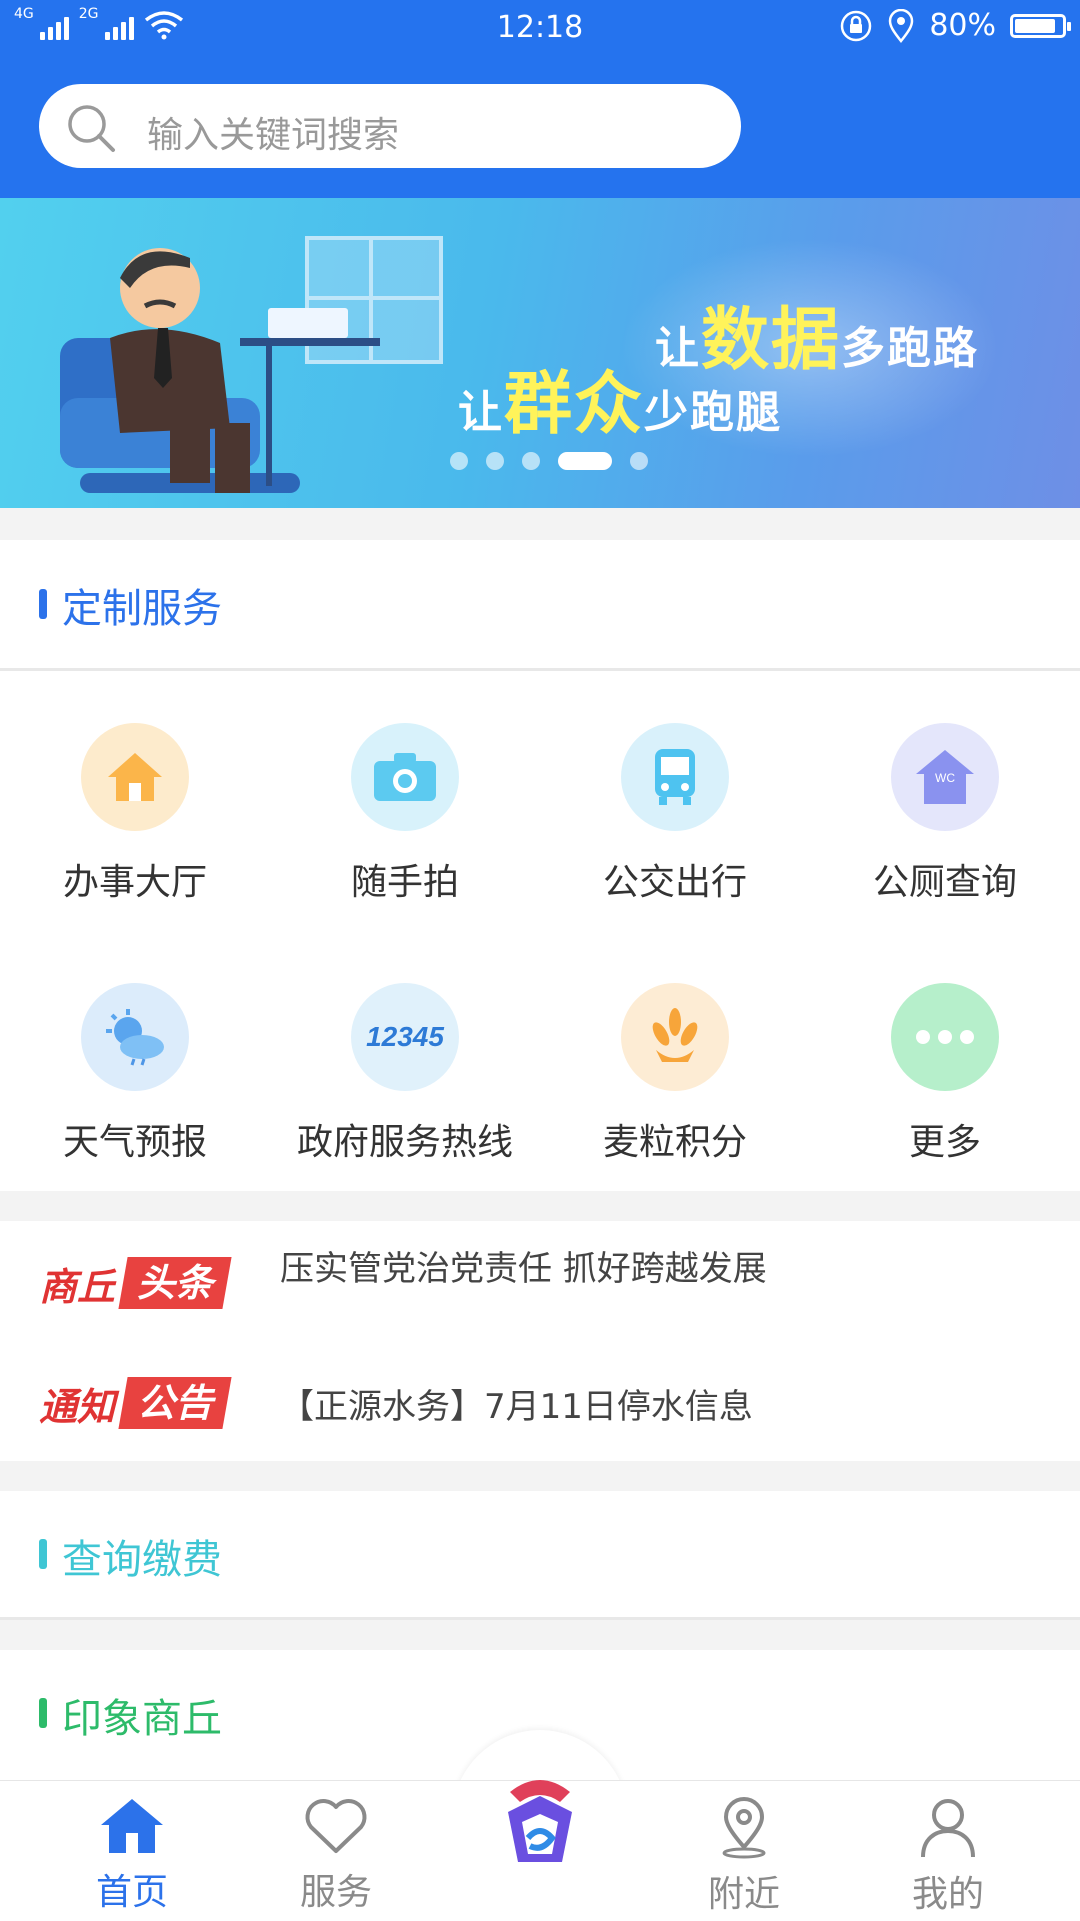 Image resolution: width=1080 pixels, height=1921 pixels. What do you see at coordinates (743, 1894) in the screenshot?
I see `nav-label: 附近` at bounding box center [743, 1894].